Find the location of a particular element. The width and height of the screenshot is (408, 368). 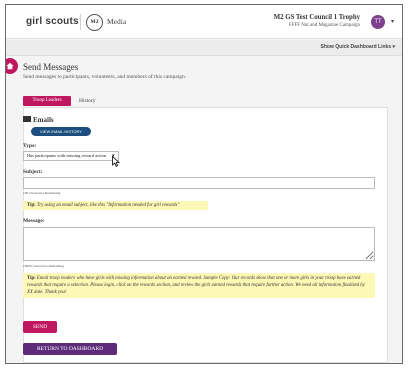

message-chars-remaining: 10000 Characters Remaining is located at coordinates (43, 266).